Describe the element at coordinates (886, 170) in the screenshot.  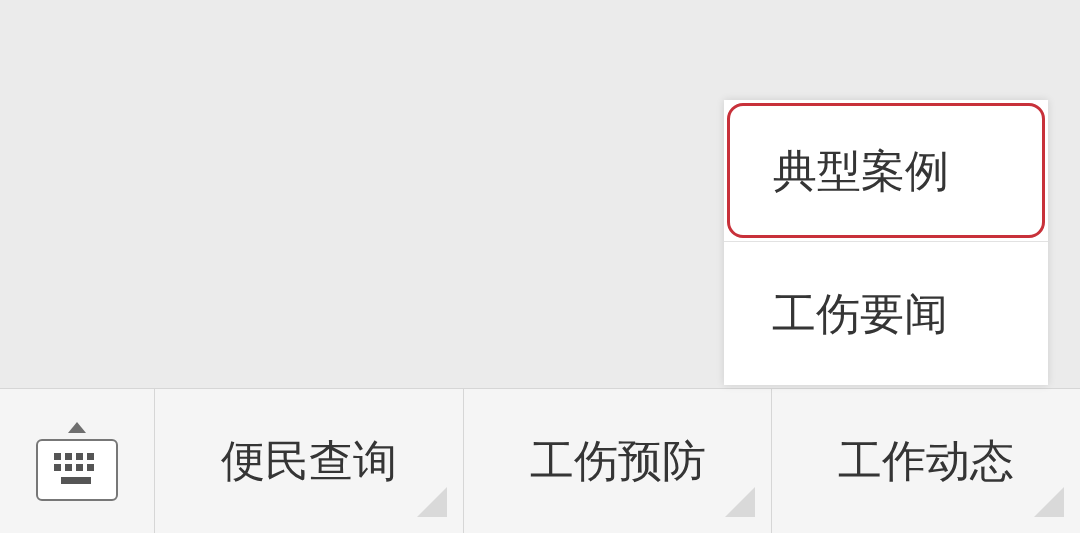
I see `submenu-item: 典型案例` at that location.